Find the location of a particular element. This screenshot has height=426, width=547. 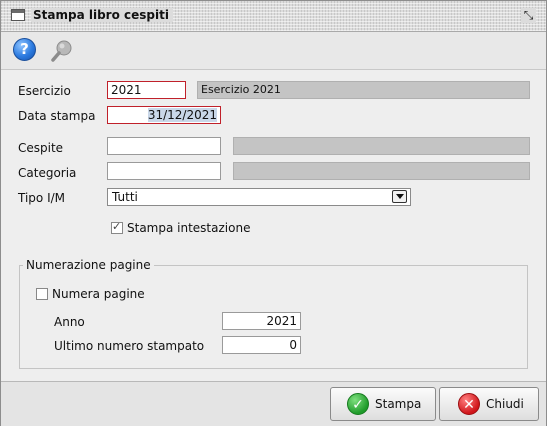

chiudi-button: ✕ Chiudi is located at coordinates (489, 404).